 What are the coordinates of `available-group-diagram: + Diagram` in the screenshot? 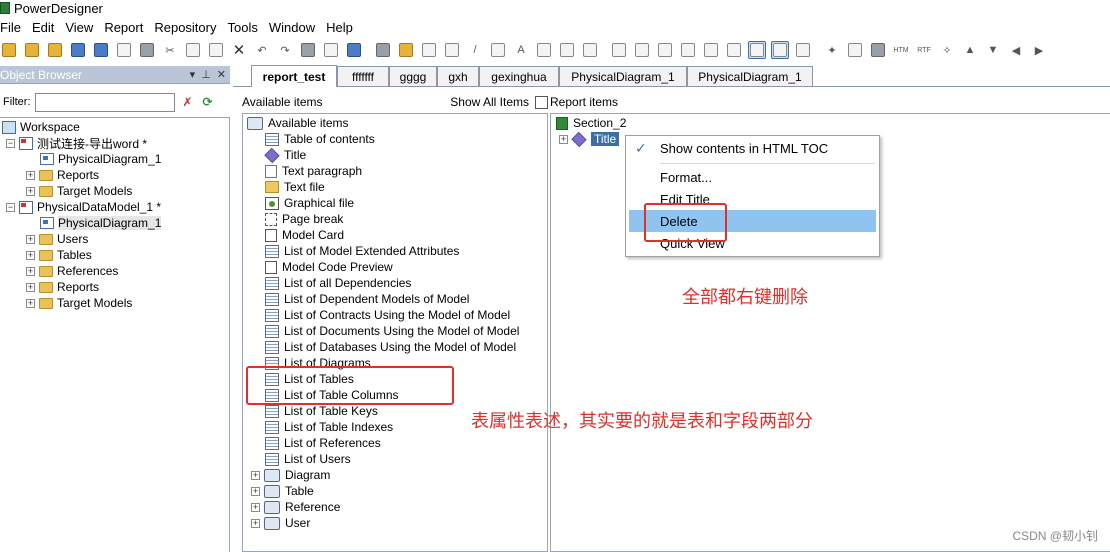 It's located at (290, 475).